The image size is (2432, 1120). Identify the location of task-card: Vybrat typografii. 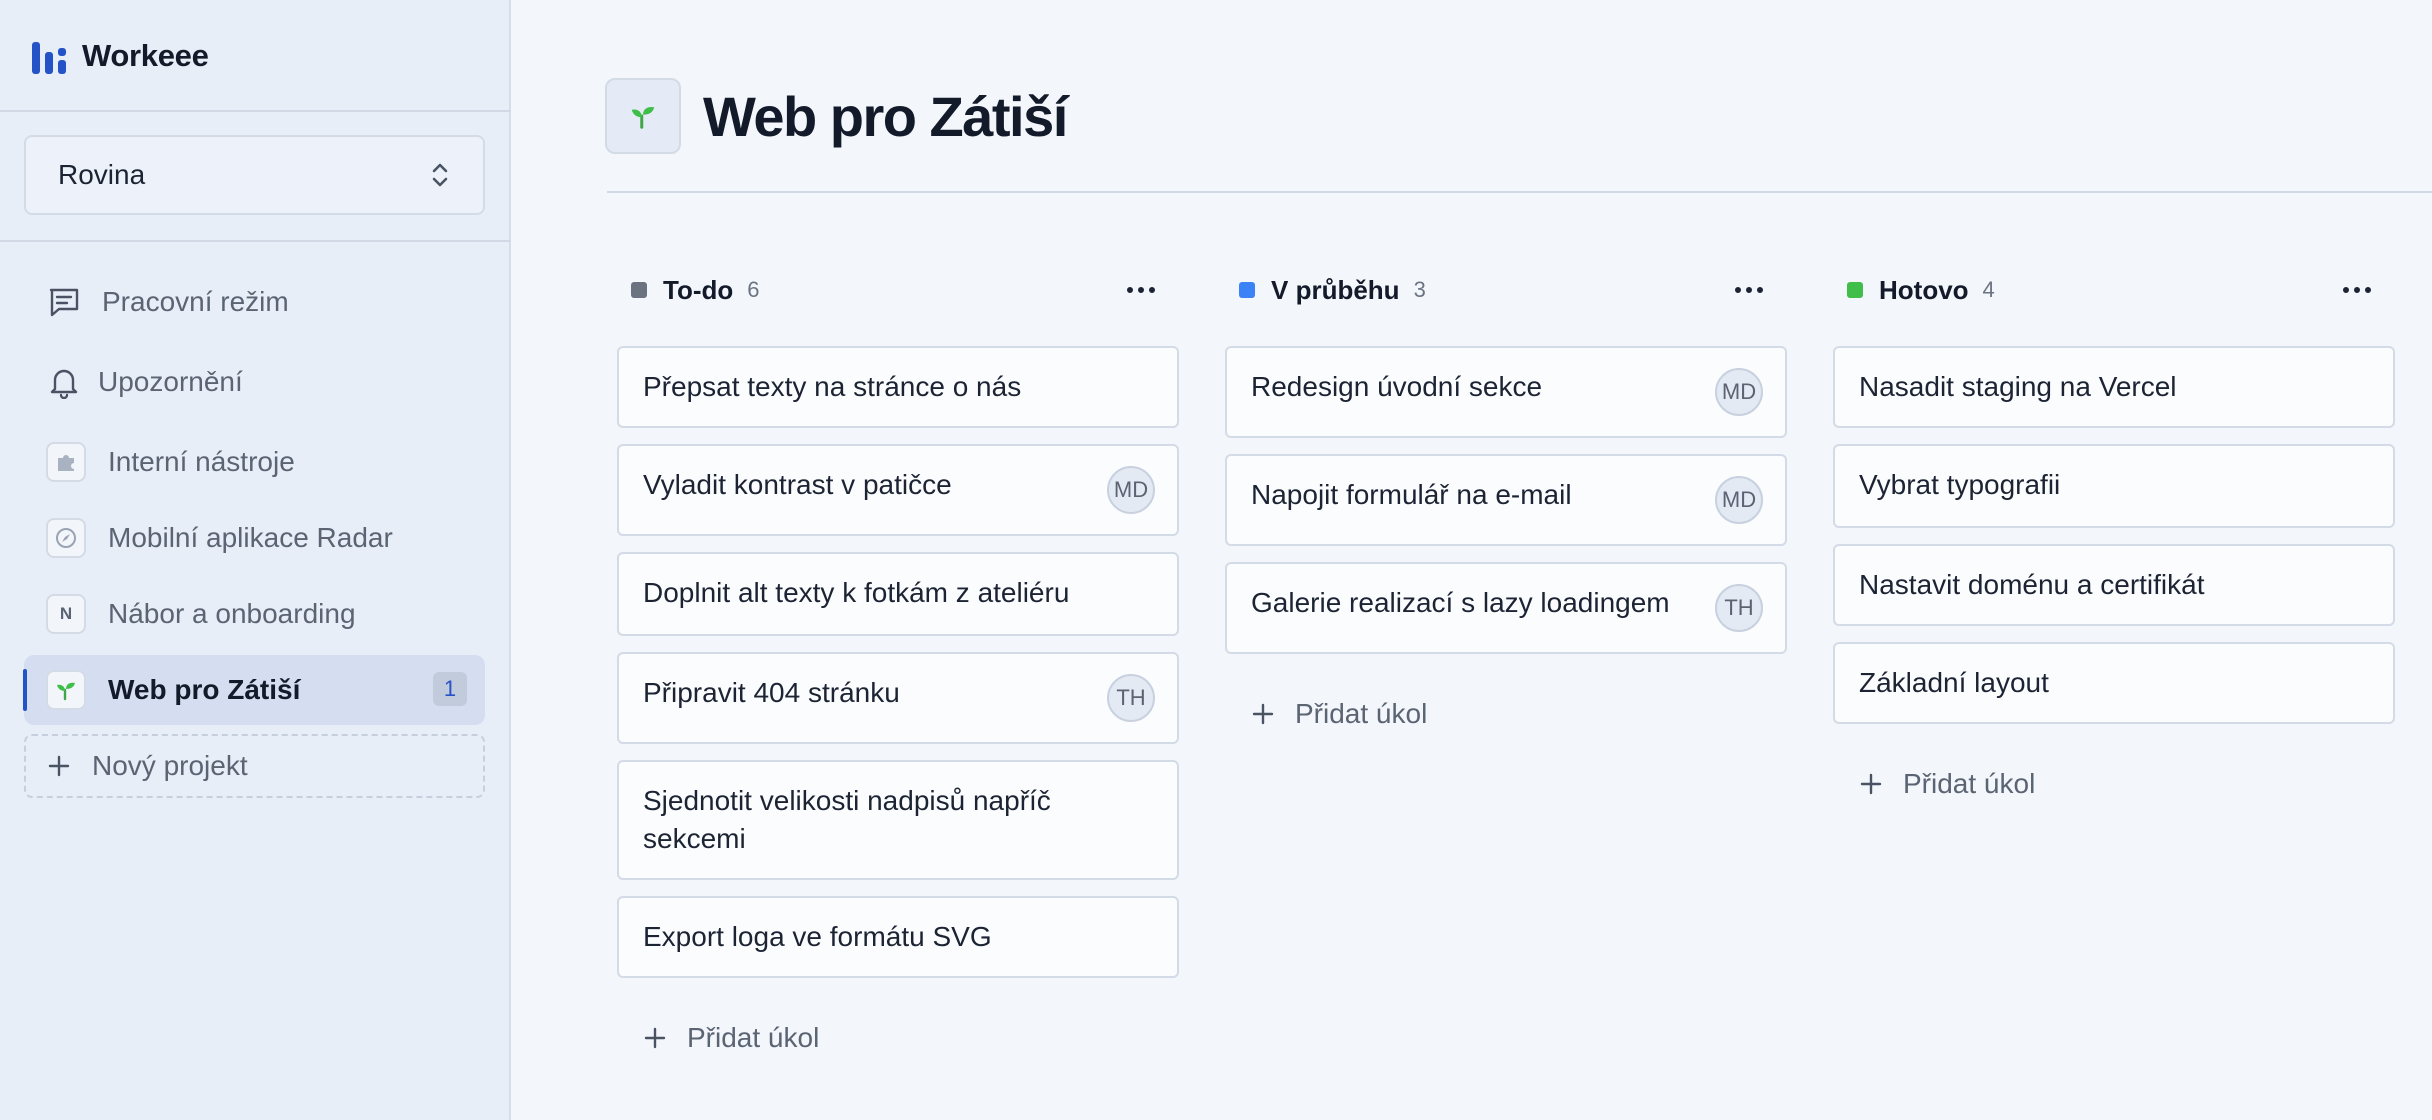
(2114, 486).